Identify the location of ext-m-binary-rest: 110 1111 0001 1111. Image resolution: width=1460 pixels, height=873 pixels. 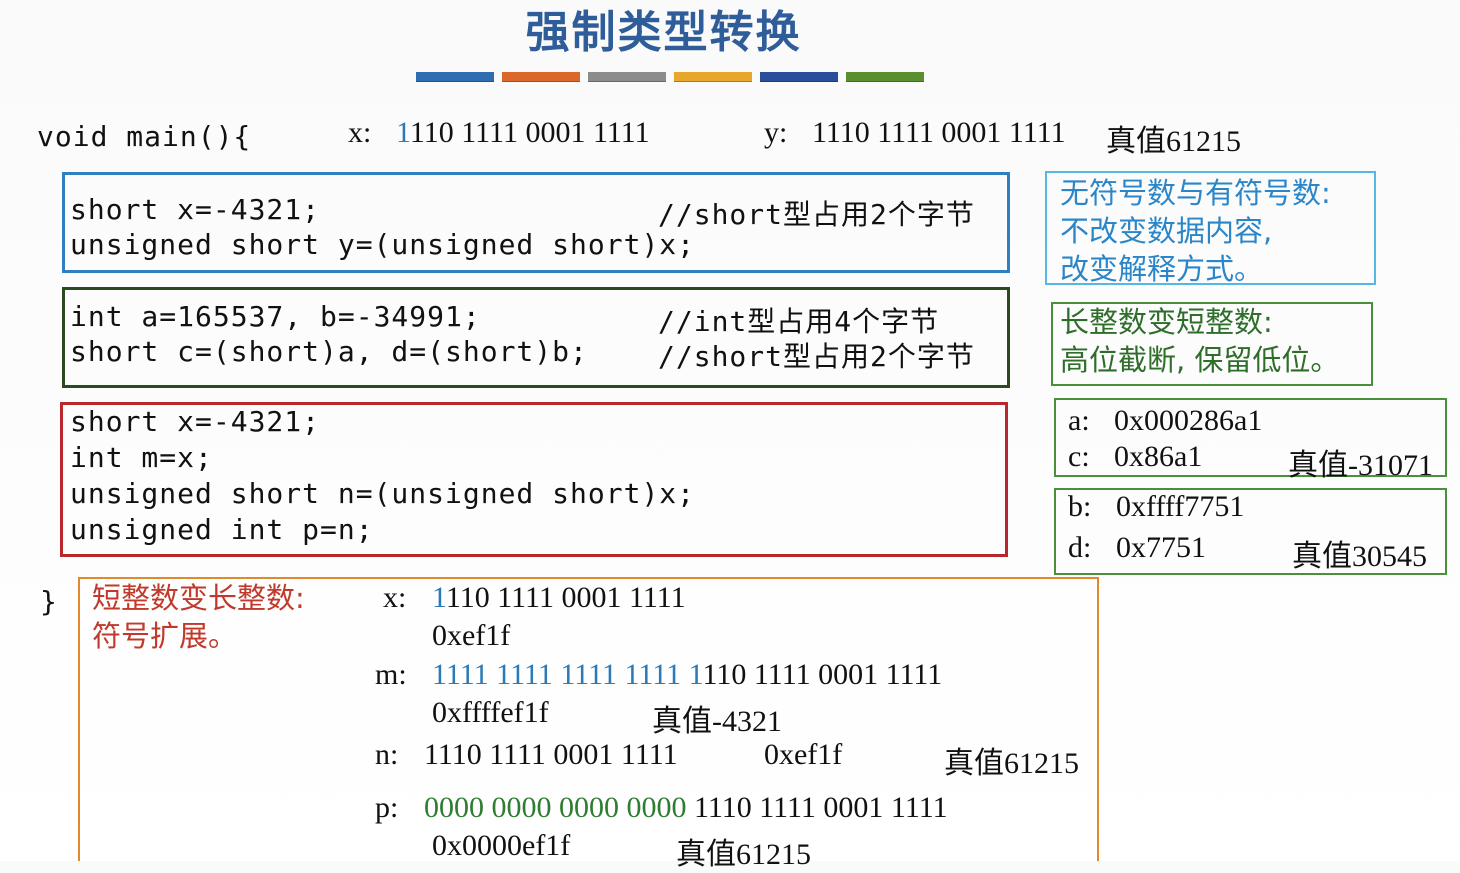
(822, 674).